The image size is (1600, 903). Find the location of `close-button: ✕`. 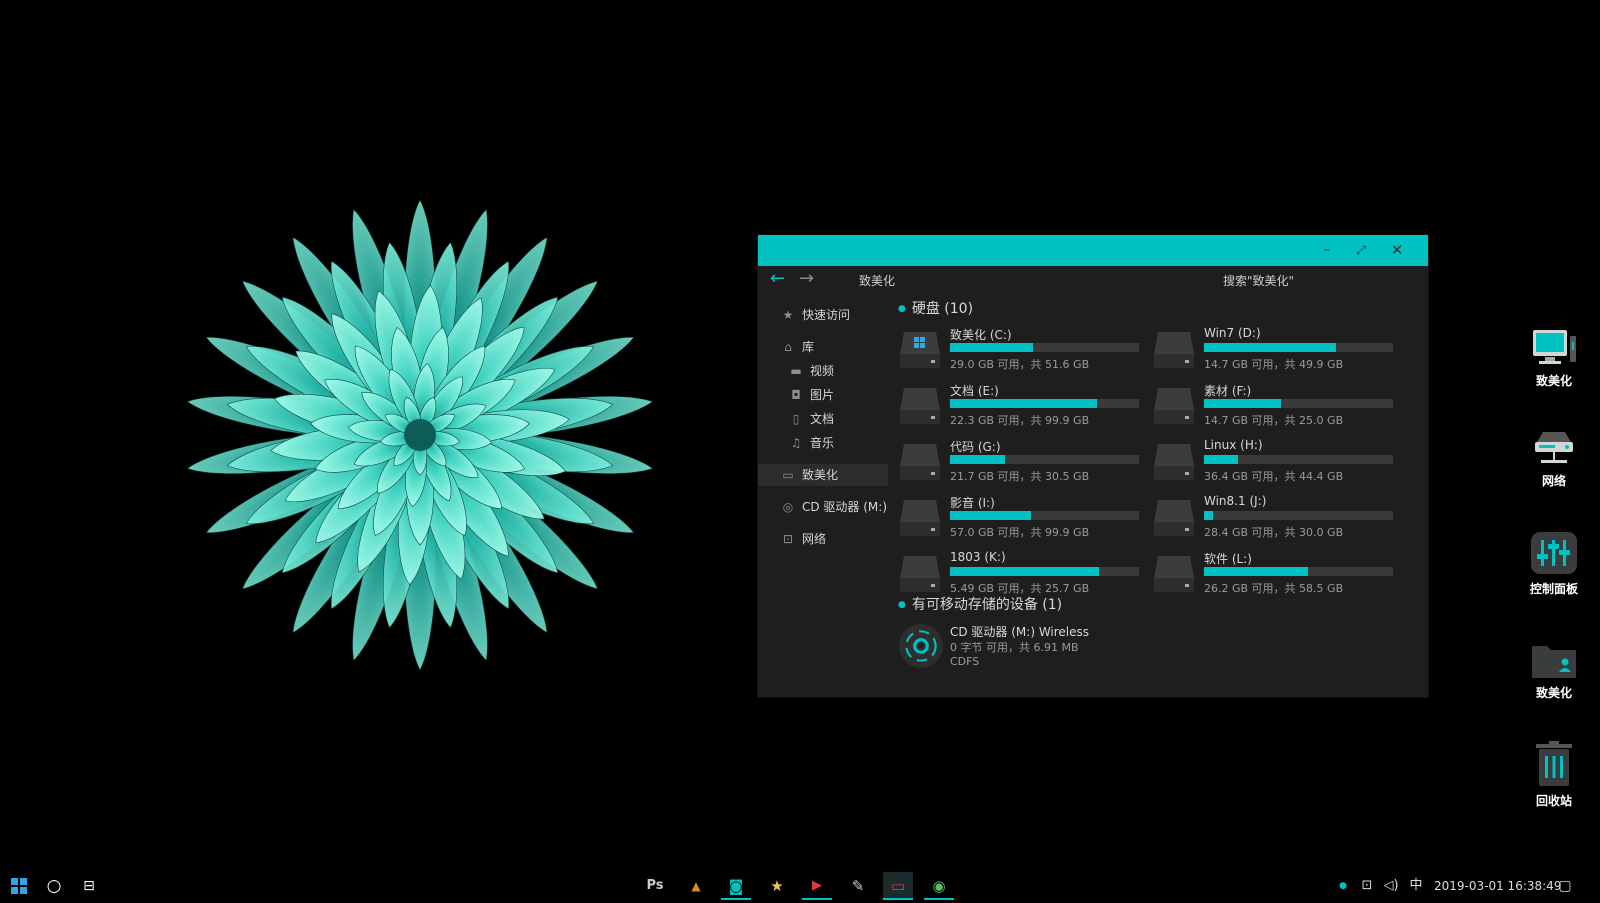

close-button: ✕ is located at coordinates (1397, 250).